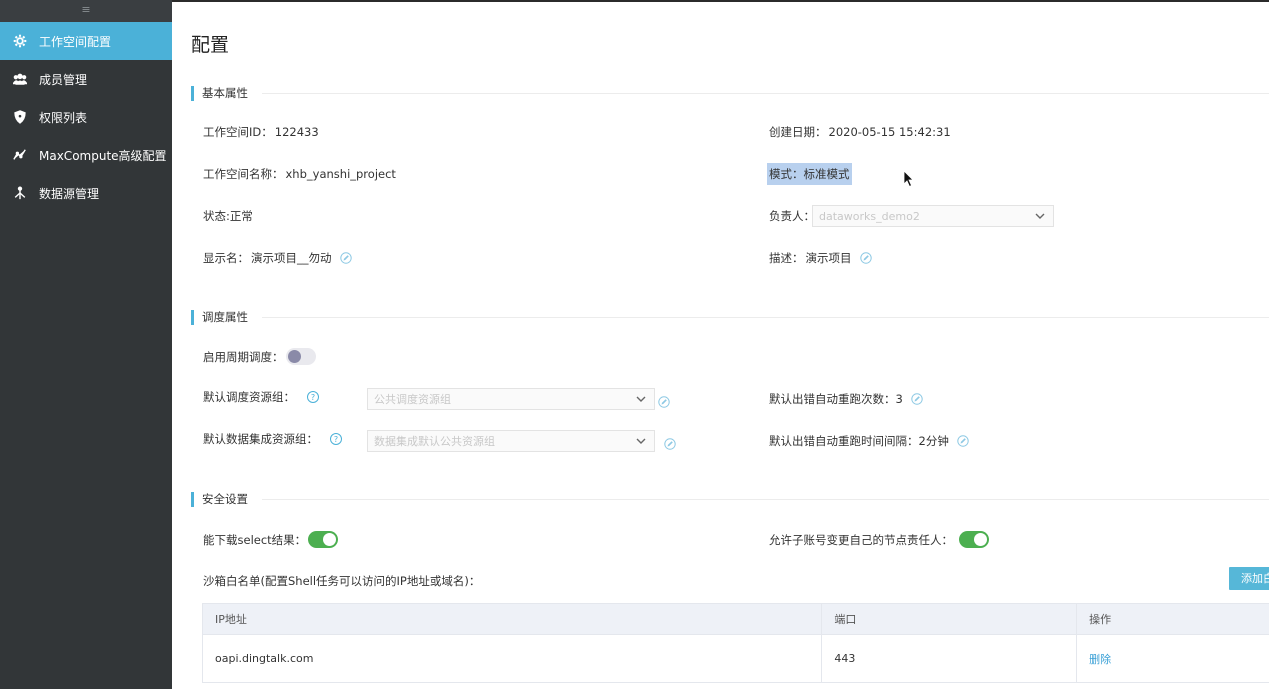 The height and width of the screenshot is (689, 1269). I want to click on section-title: 基本属性, so click(225, 93).